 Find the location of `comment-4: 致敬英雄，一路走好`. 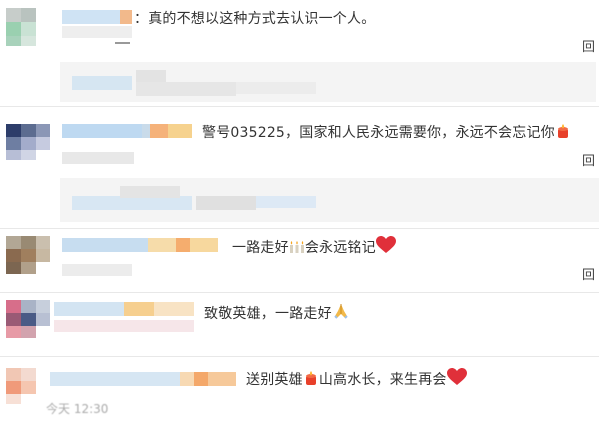

comment-4: 致敬英雄，一路走好 is located at coordinates (299, 325).